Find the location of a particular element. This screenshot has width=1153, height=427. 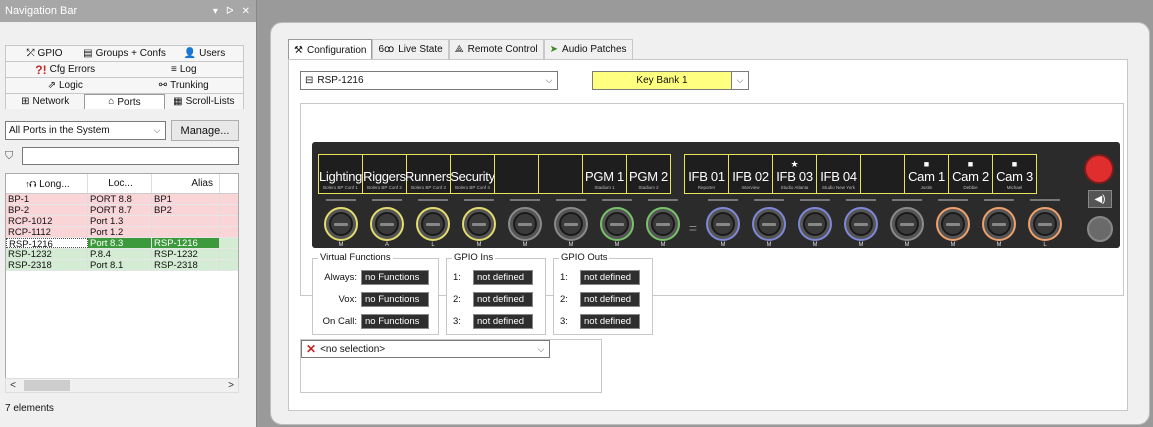

talk-button is located at coordinates (1099, 169).